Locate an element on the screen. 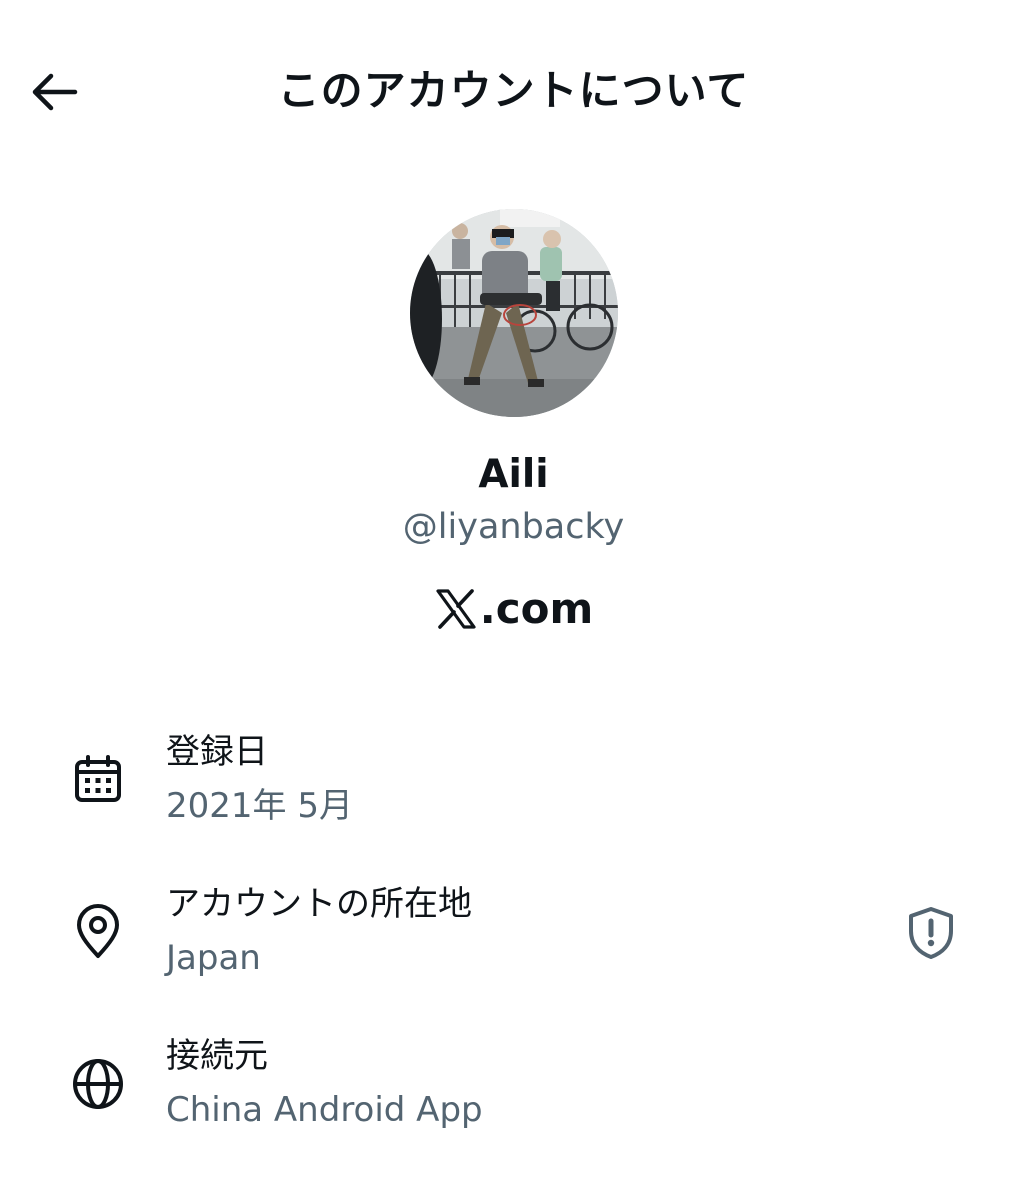 The width and height of the screenshot is (1027, 1200). location-value: Japan is located at coordinates (213, 958).